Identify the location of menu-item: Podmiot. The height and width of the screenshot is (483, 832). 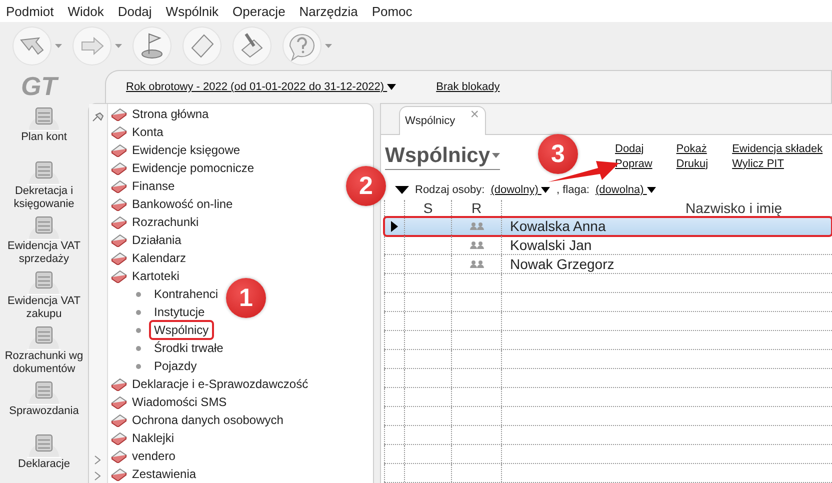
(30, 11).